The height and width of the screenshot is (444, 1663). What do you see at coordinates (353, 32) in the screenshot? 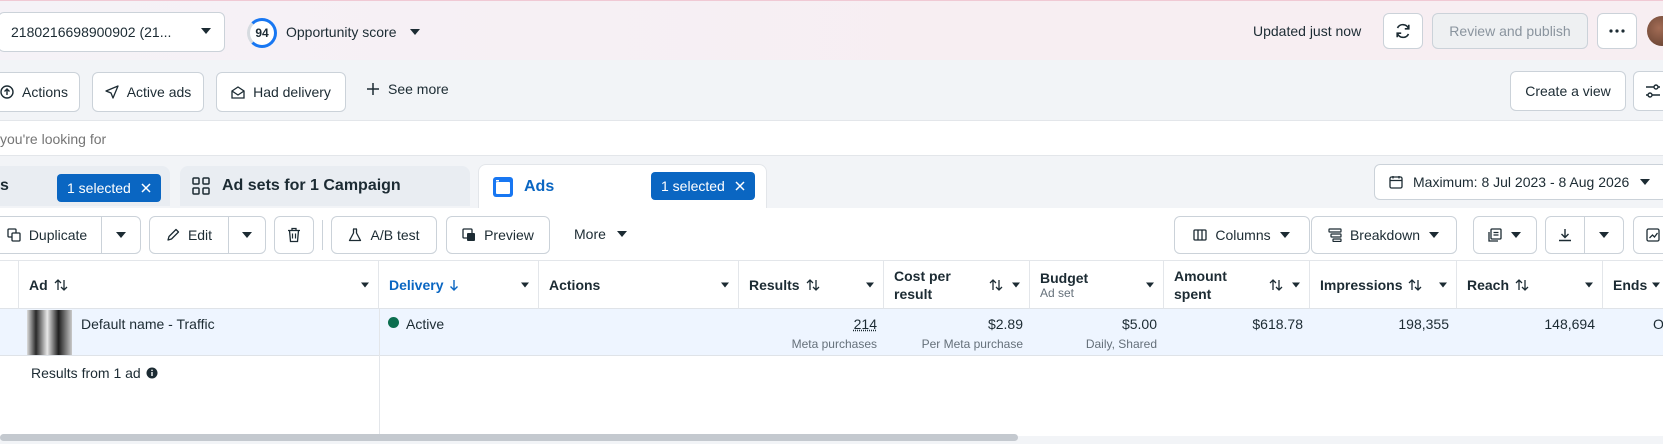
I see `opportunity-score-label: Opportunity score` at bounding box center [353, 32].